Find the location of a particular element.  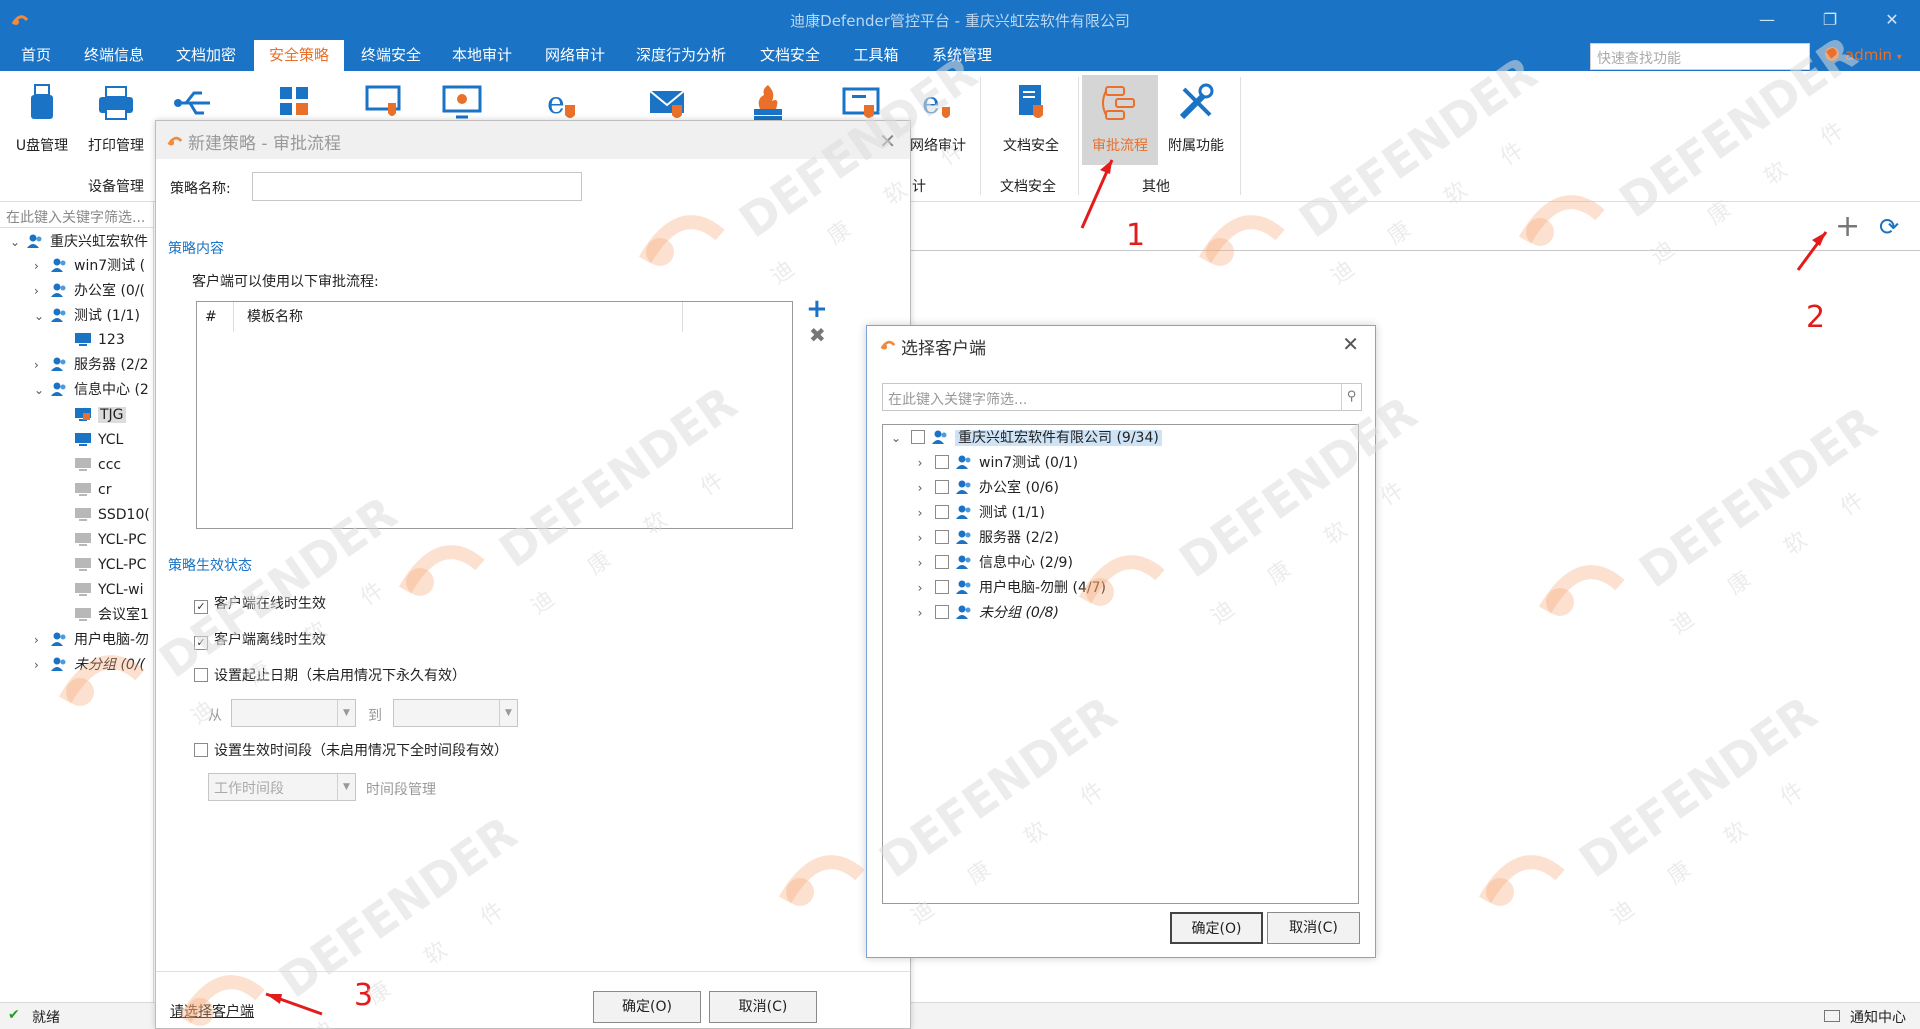

client-ok-button: 确定(O) is located at coordinates (1216, 928).